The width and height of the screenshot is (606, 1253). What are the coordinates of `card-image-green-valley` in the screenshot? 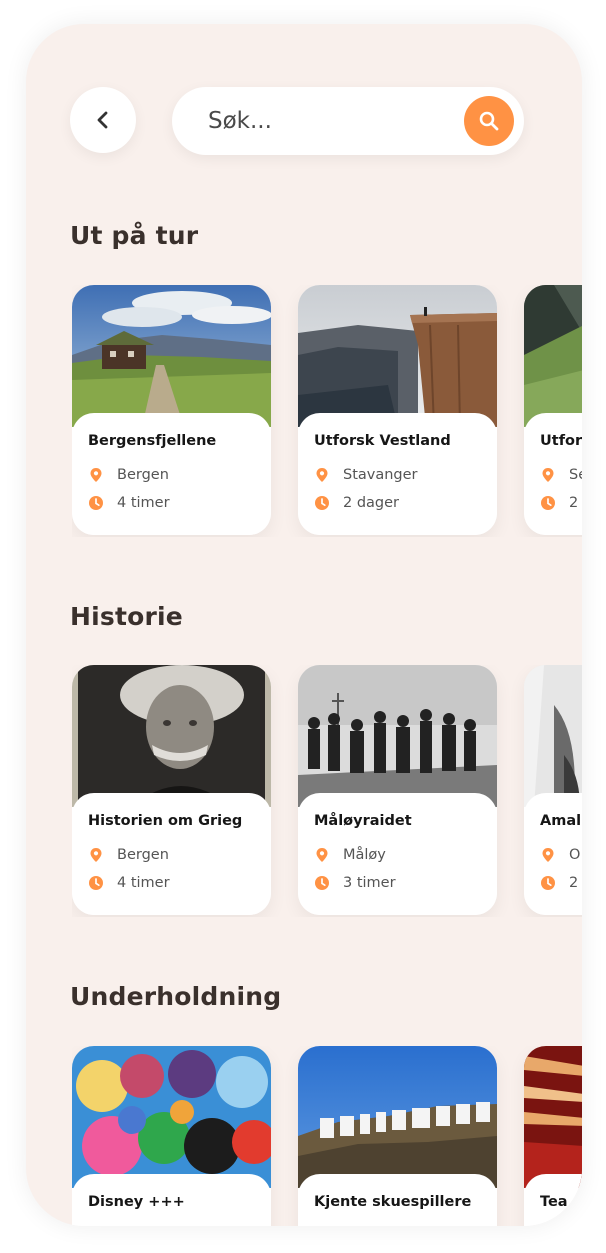 It's located at (553, 356).